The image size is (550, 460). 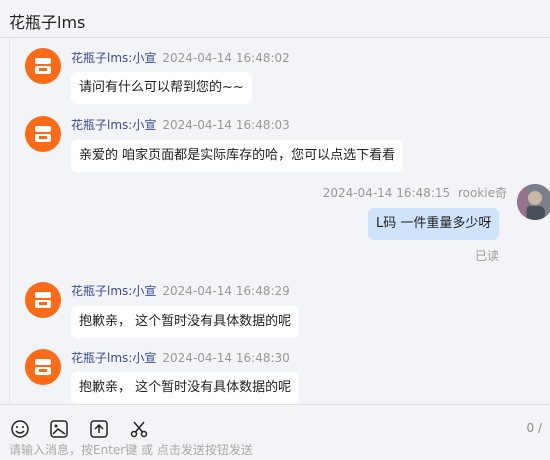 I want to click on user-photo-icon, so click(x=533, y=202).